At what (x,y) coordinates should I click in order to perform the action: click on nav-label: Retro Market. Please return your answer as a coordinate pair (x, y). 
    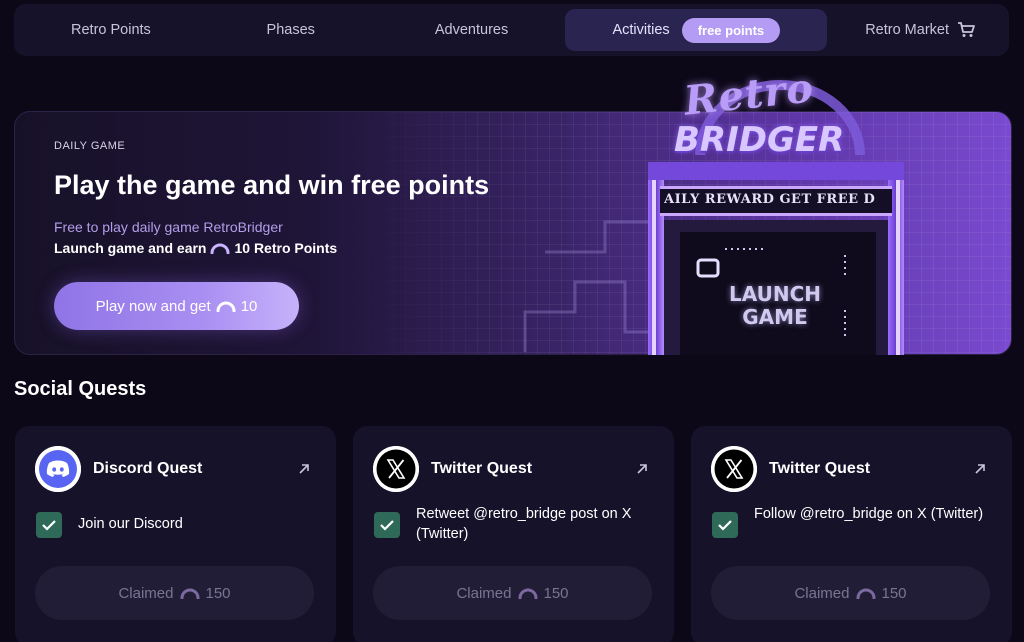
    Looking at the image, I should click on (907, 30).